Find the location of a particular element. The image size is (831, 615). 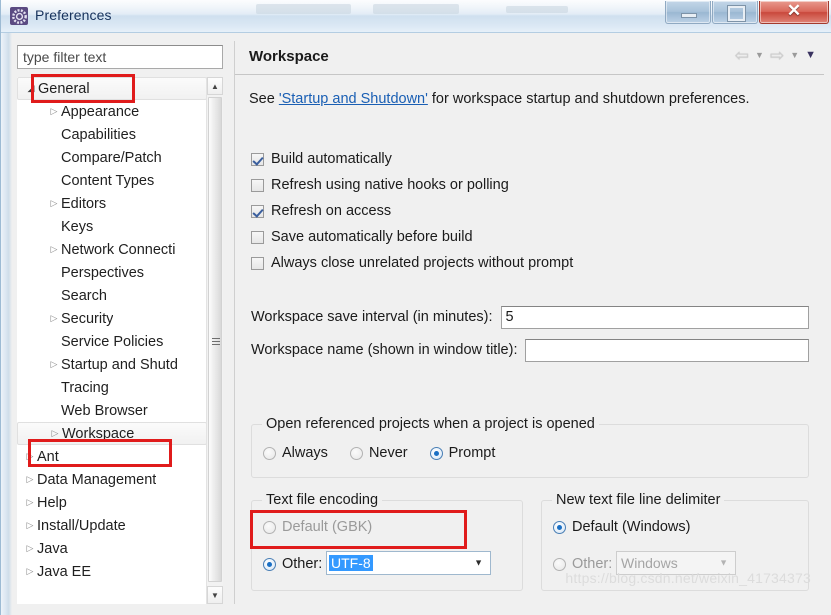

delimiter-default-radio-icon is located at coordinates (559, 527).